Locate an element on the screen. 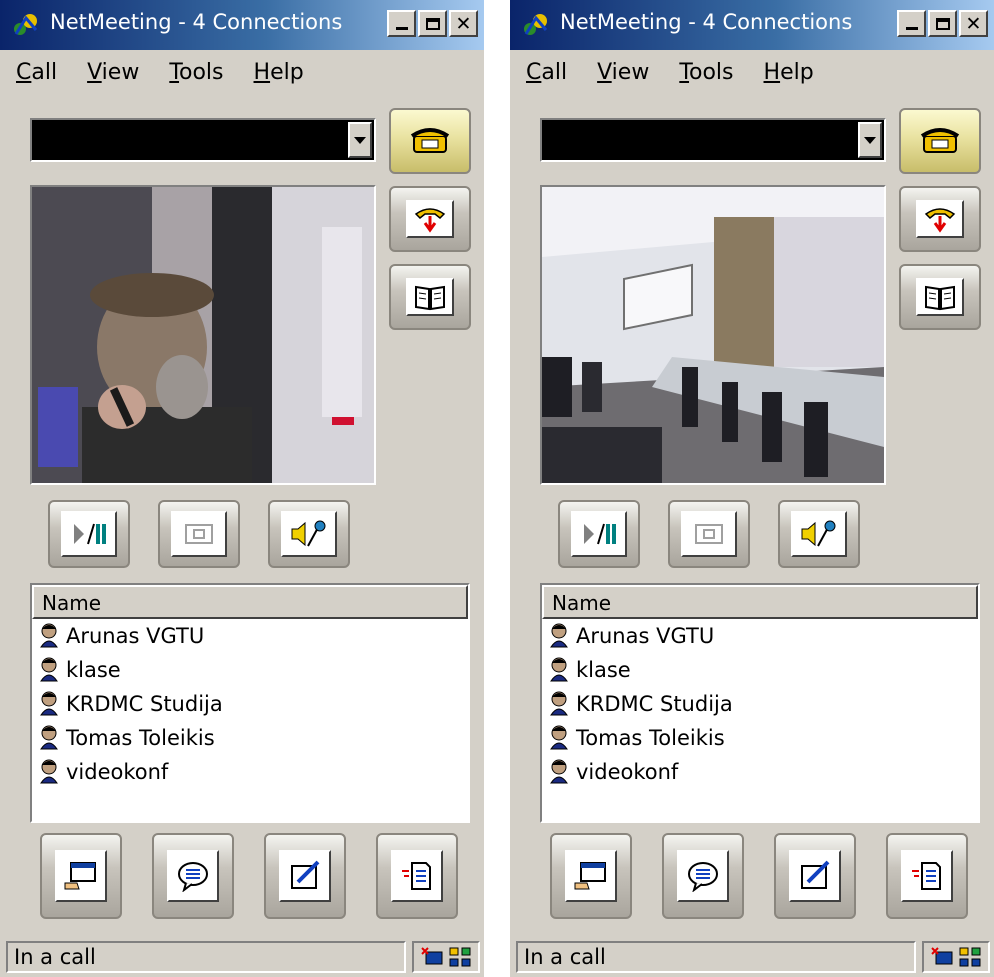  whiteboard-icon is located at coordinates (305, 874).